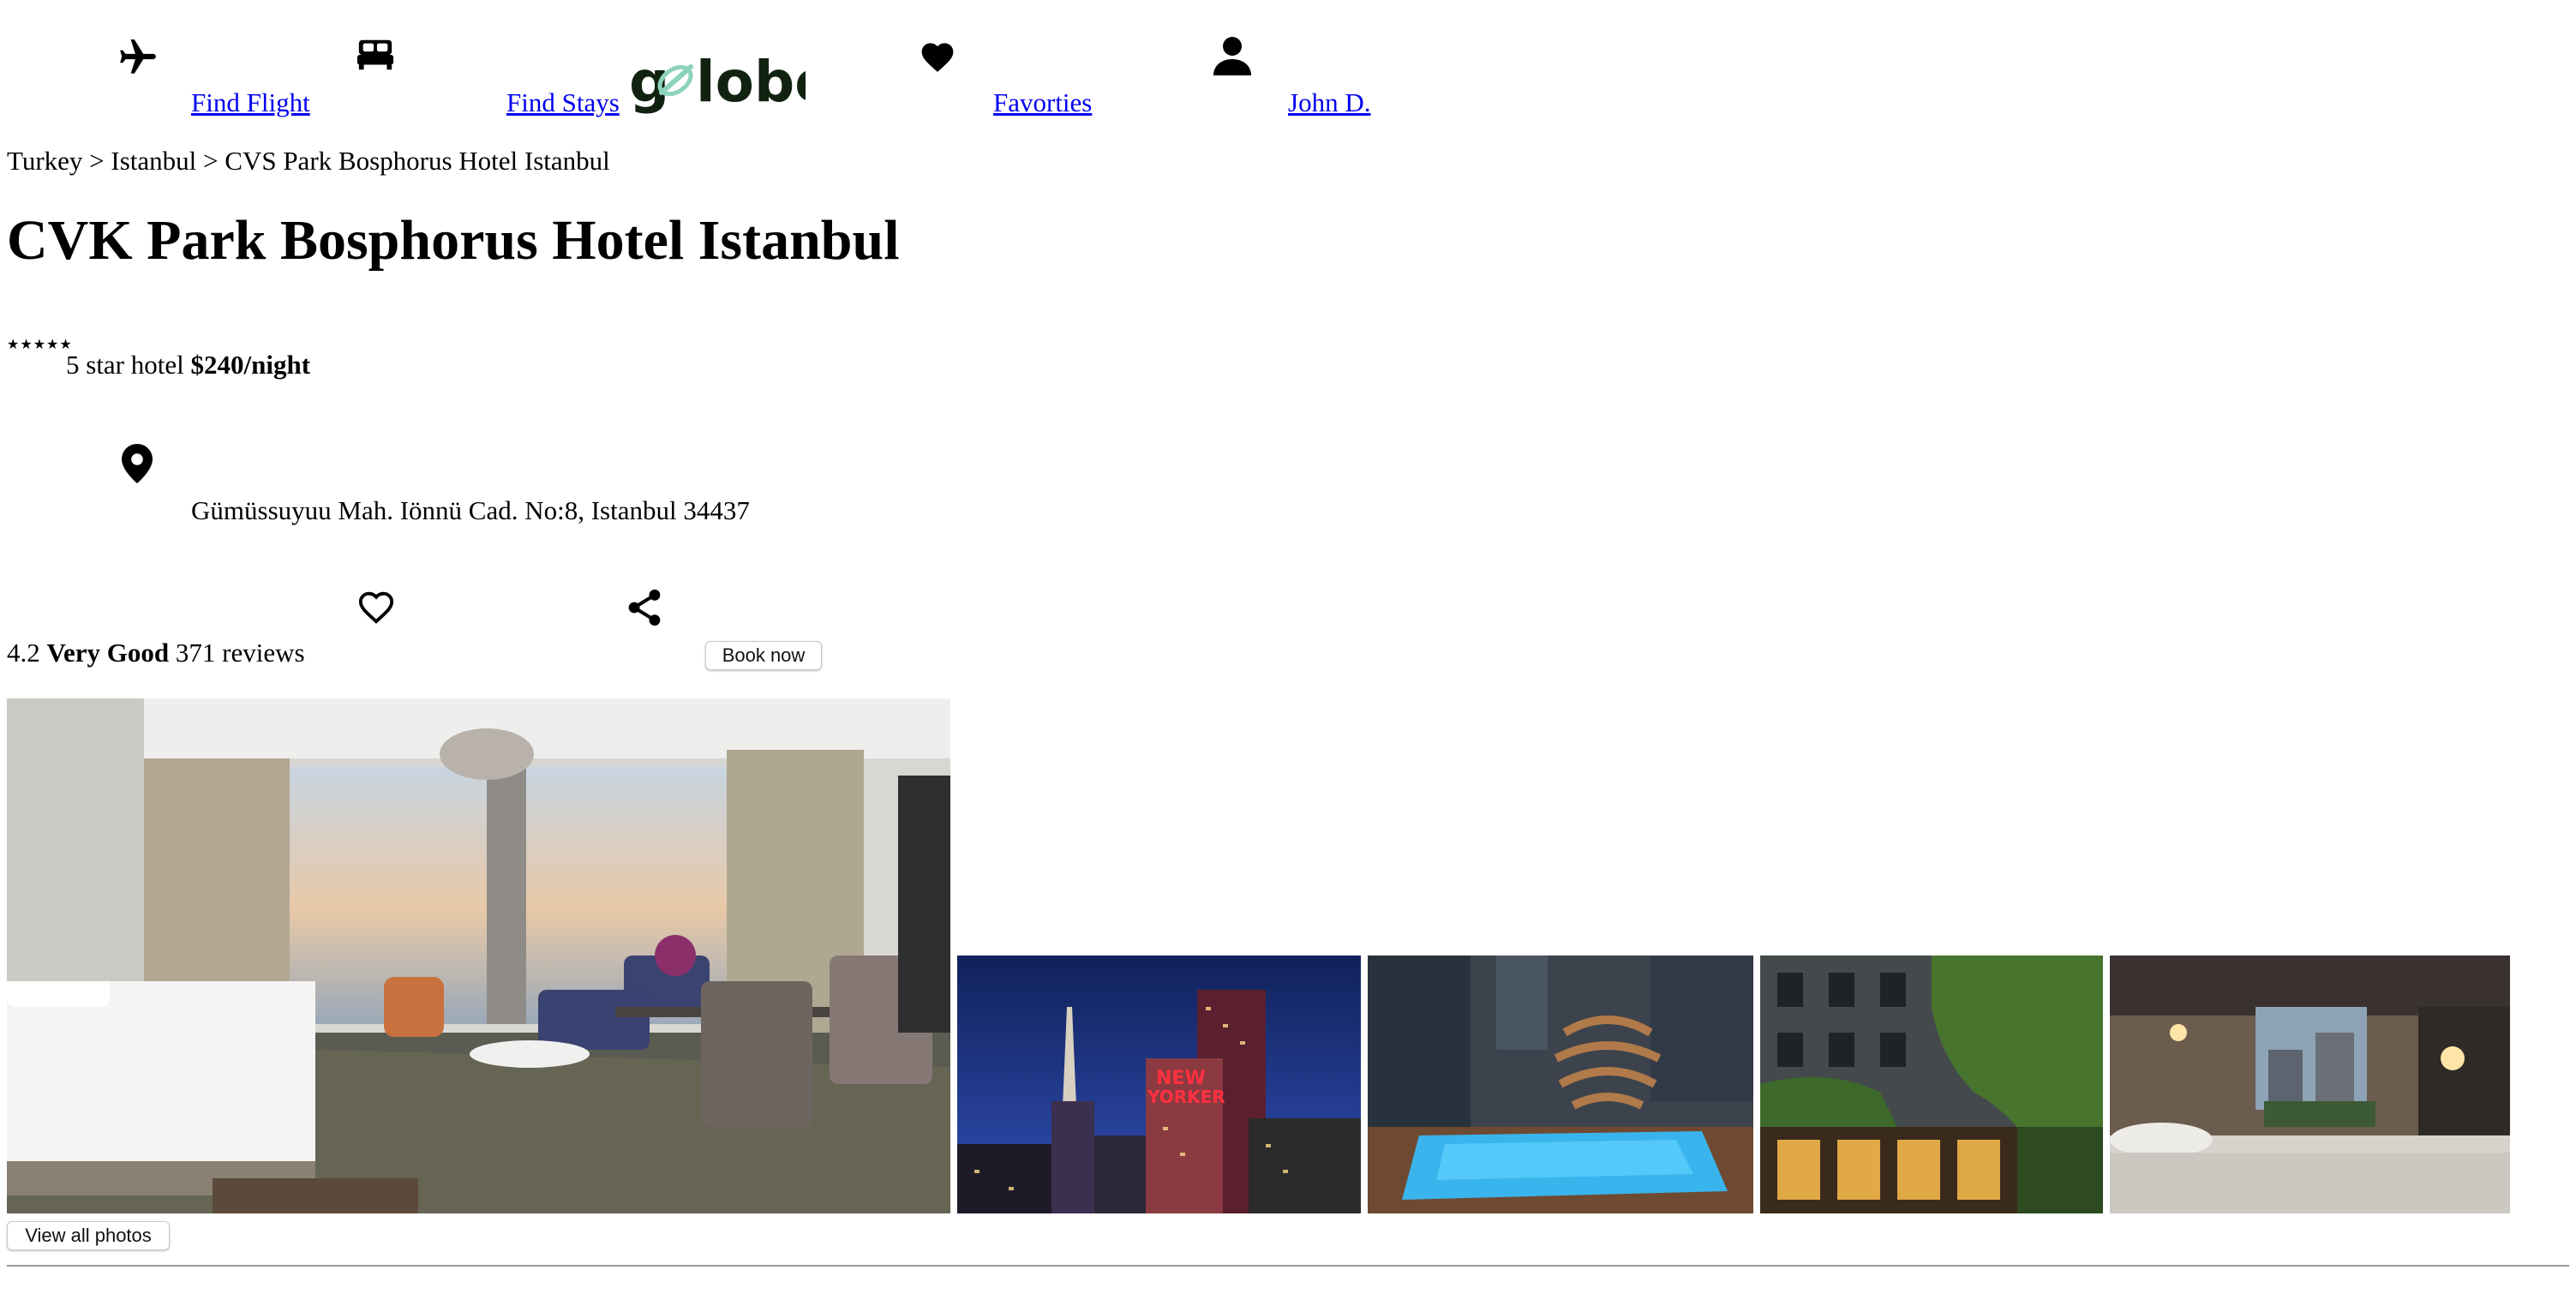 The height and width of the screenshot is (1294, 2576). Describe the element at coordinates (1329, 102) in the screenshot. I see `user-profile-link: John D.` at that location.